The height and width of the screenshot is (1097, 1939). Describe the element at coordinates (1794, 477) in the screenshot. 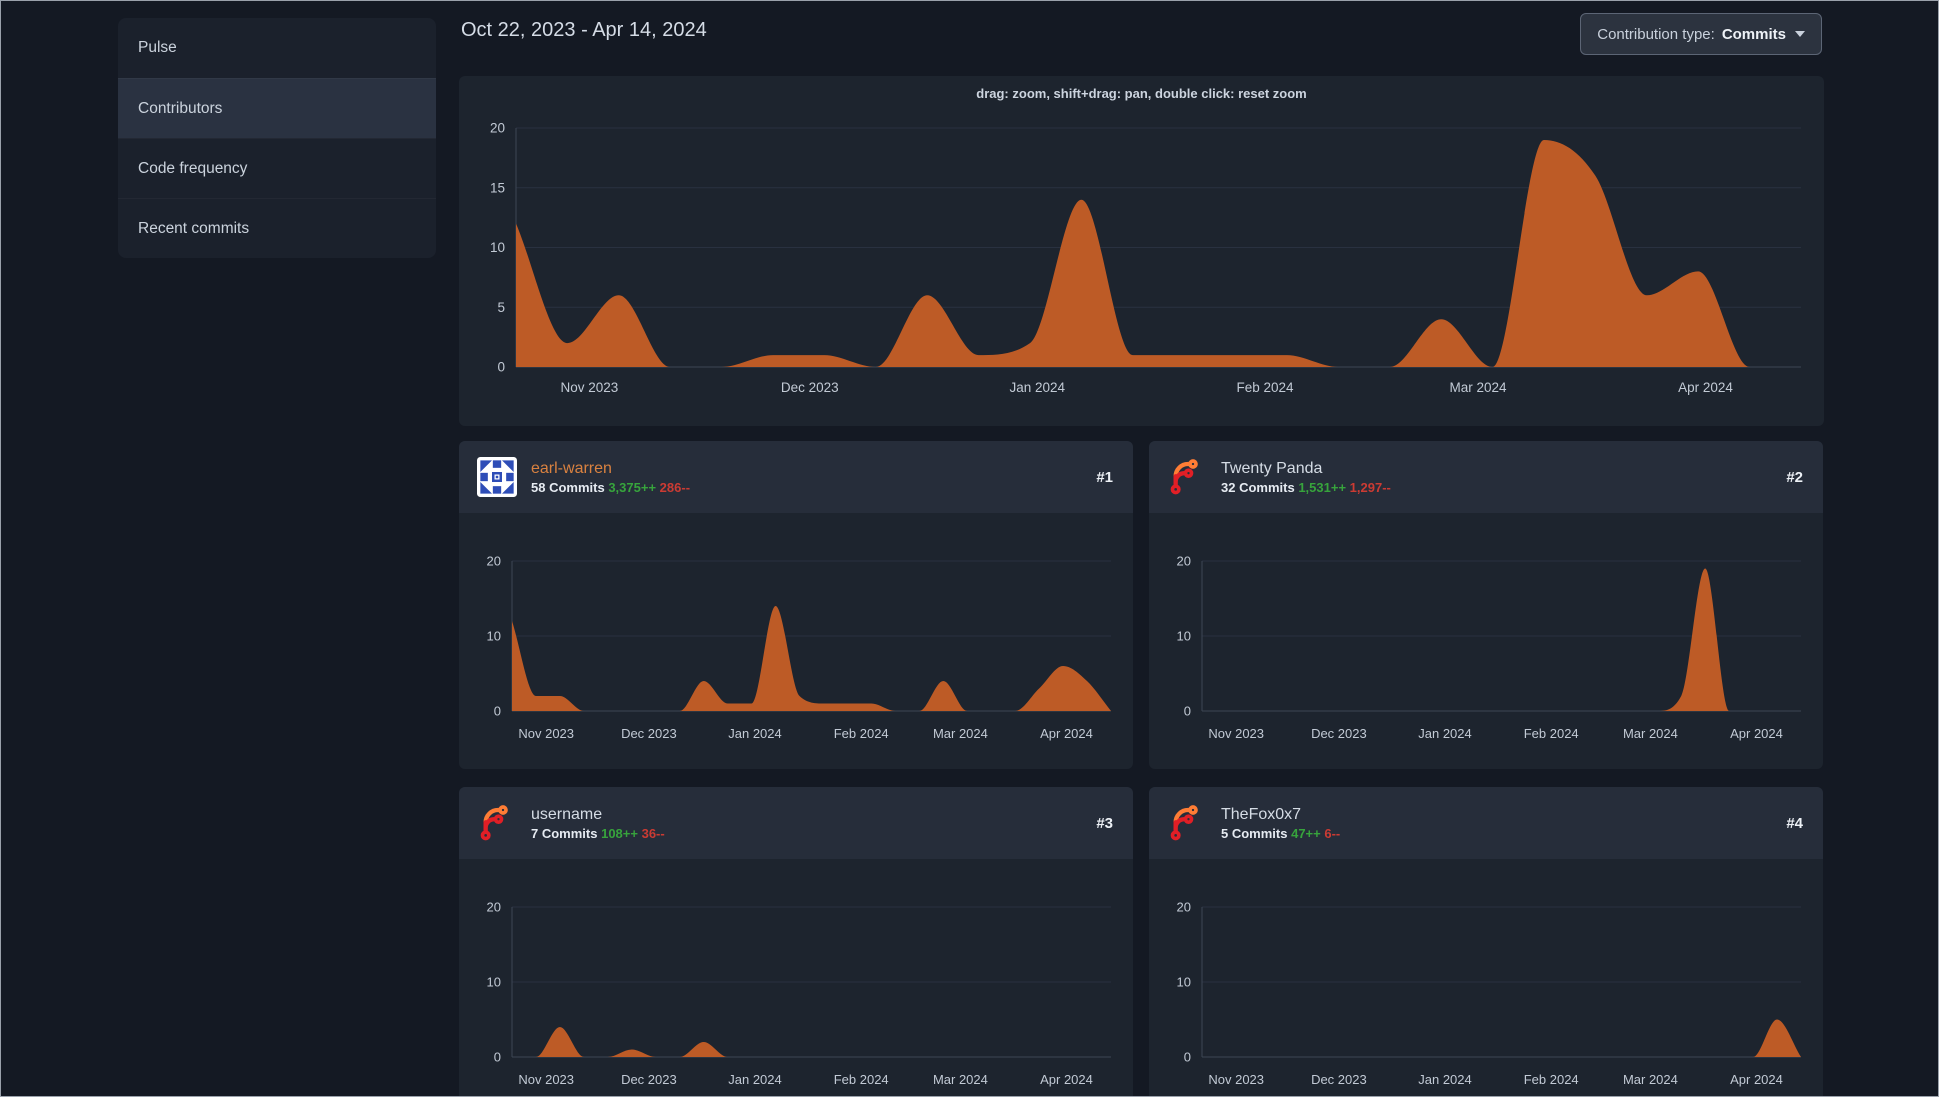

I see `rank-badge: #2` at that location.